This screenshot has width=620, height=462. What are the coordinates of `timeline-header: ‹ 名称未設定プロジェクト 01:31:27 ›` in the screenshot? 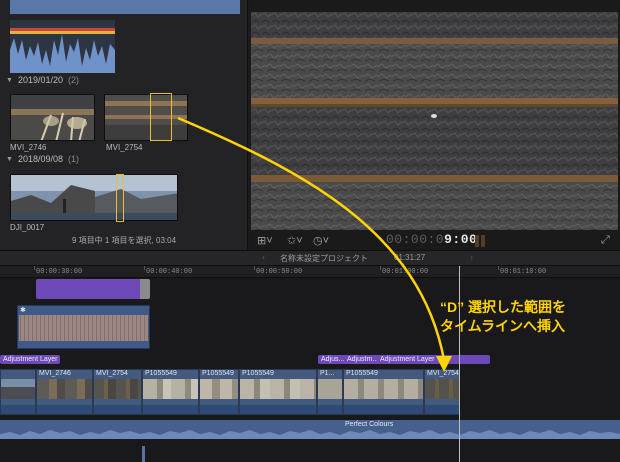 It's located at (310, 258).